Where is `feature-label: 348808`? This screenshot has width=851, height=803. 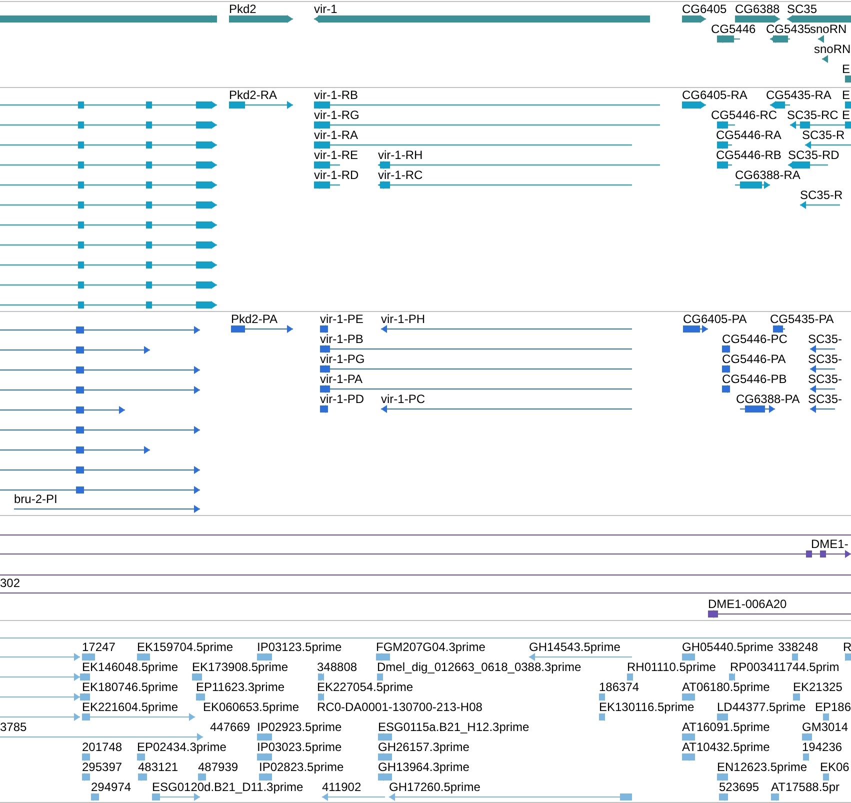
feature-label: 348808 is located at coordinates (337, 667).